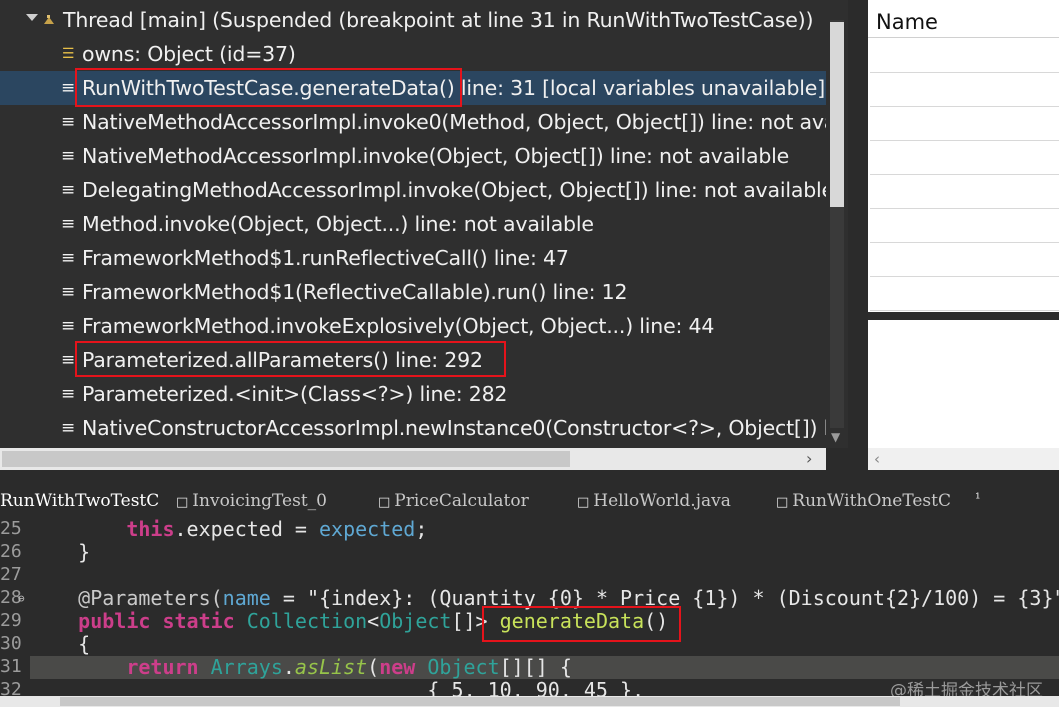 This screenshot has width=1059, height=707. What do you see at coordinates (11, 528) in the screenshot?
I see `line-number: 25` at bounding box center [11, 528].